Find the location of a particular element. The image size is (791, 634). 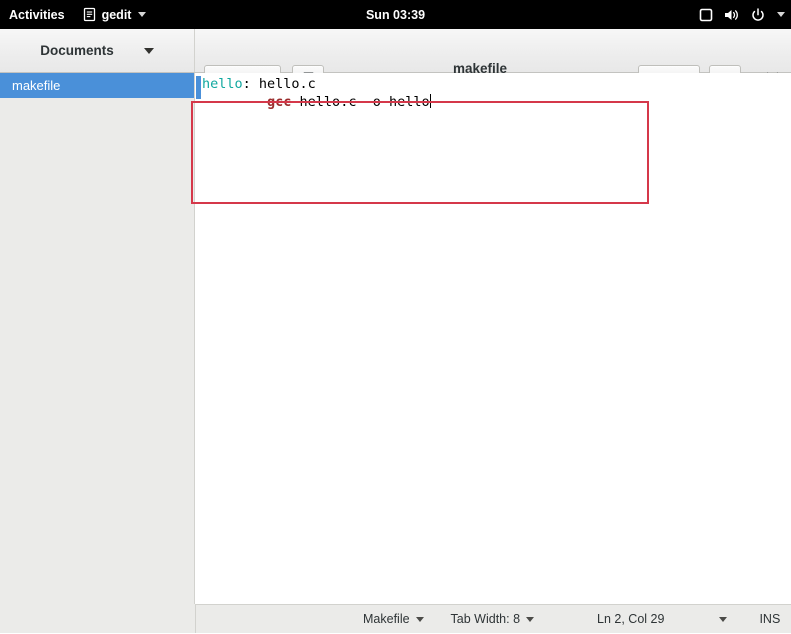

power-icon is located at coordinates (758, 14).